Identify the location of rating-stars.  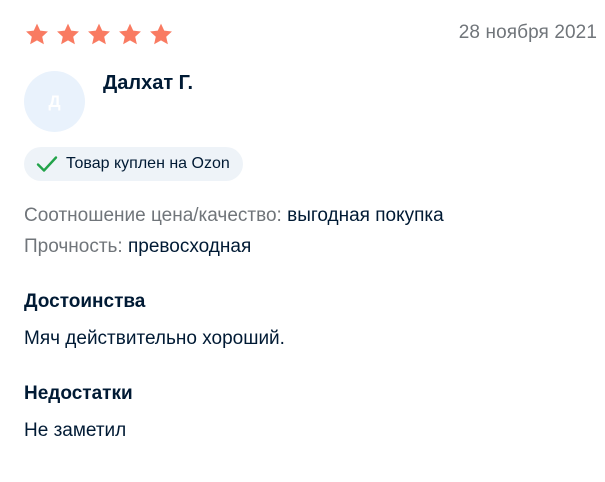
(99, 34).